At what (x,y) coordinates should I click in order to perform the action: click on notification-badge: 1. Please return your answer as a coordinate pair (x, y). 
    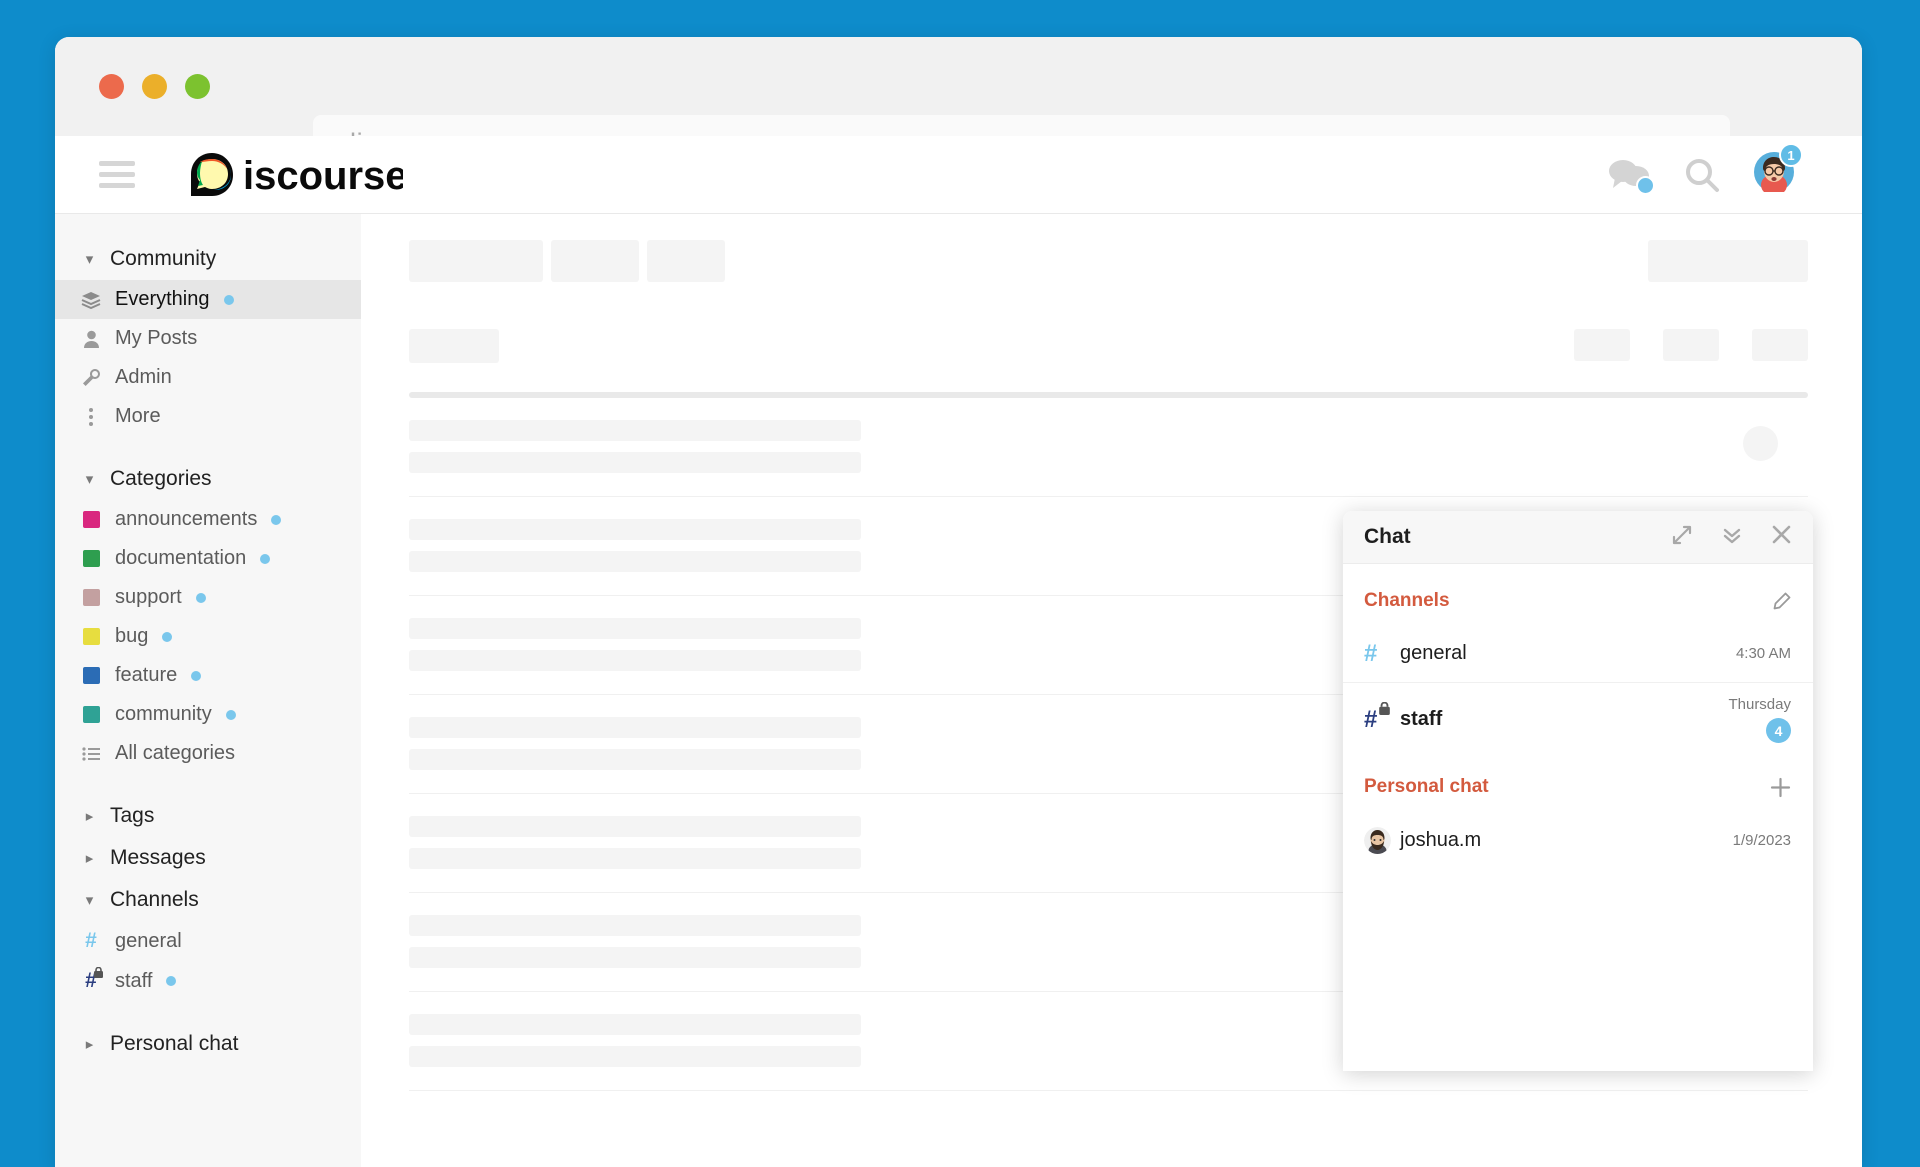
    Looking at the image, I should click on (1791, 155).